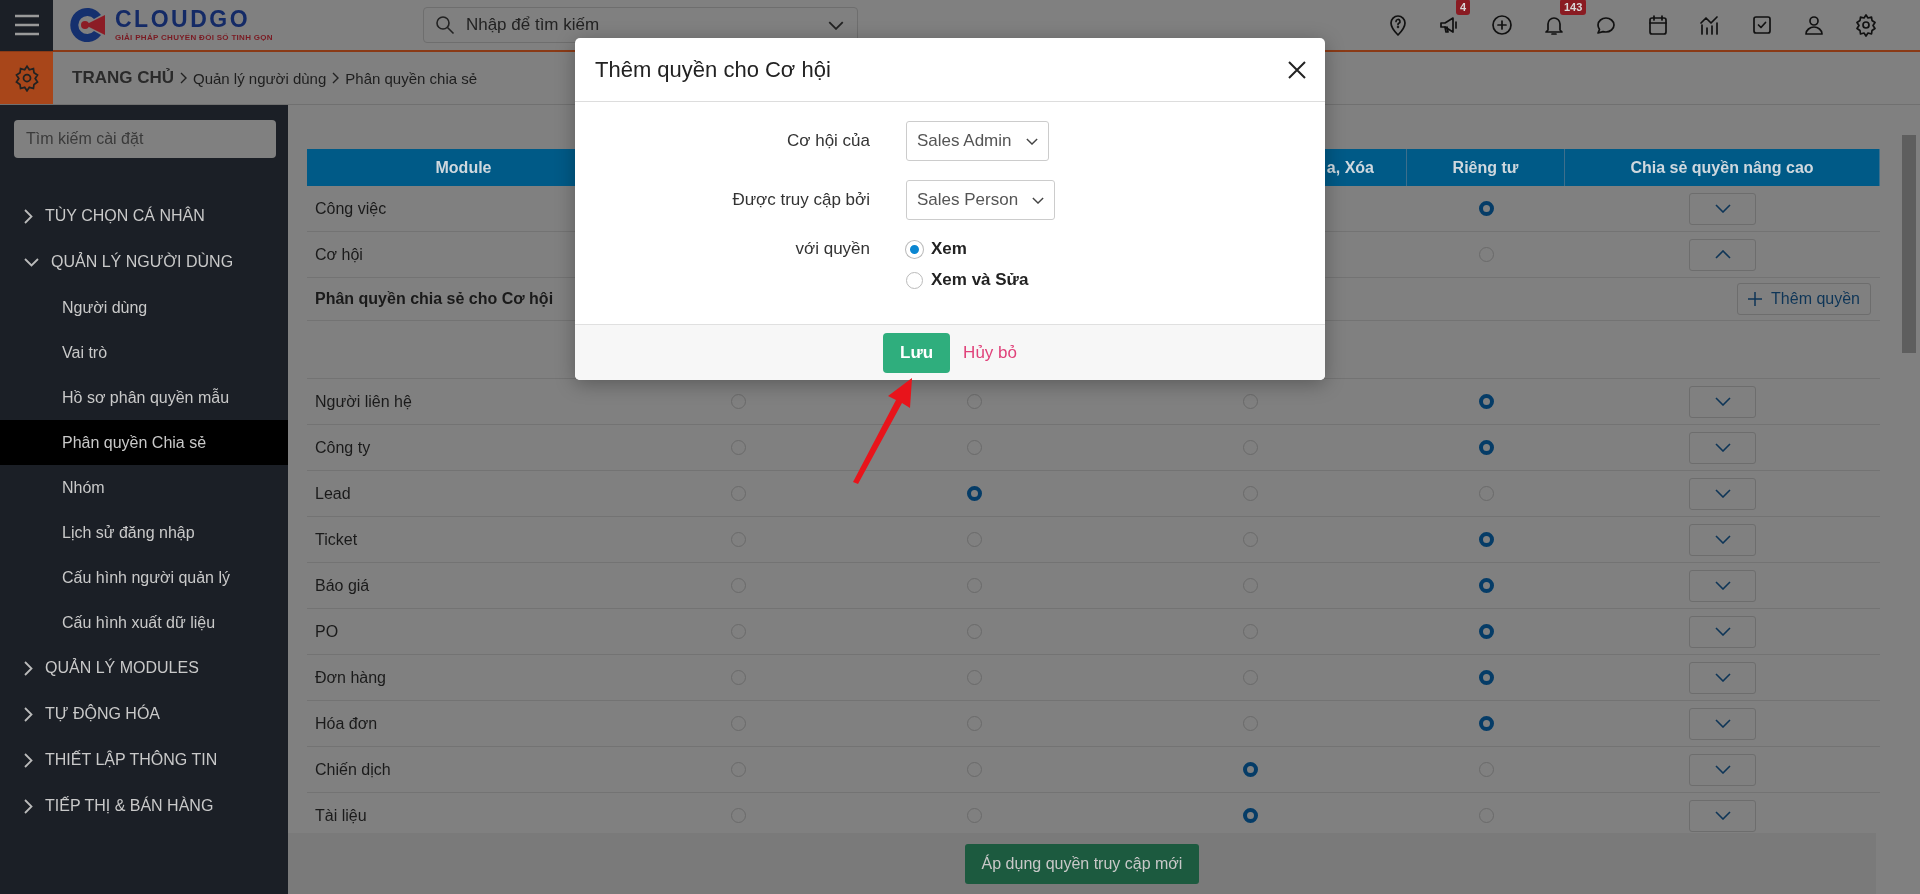 The height and width of the screenshot is (894, 1920). Describe the element at coordinates (640, 25) in the screenshot. I see `search-field: Nhập để tìm kiếm` at that location.